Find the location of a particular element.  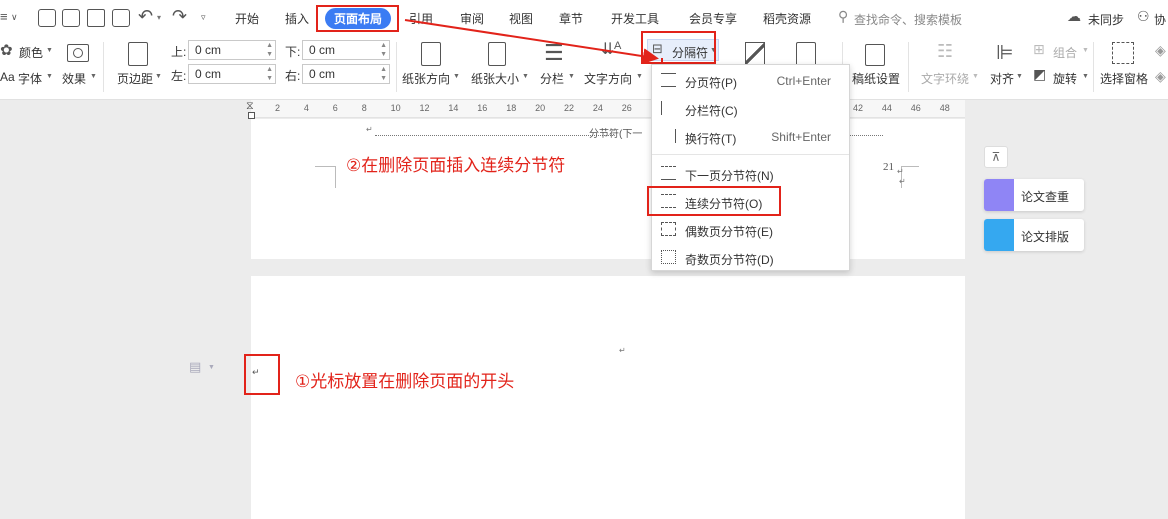

paper-format-label: 论文排版 is located at coordinates (1045, 237).